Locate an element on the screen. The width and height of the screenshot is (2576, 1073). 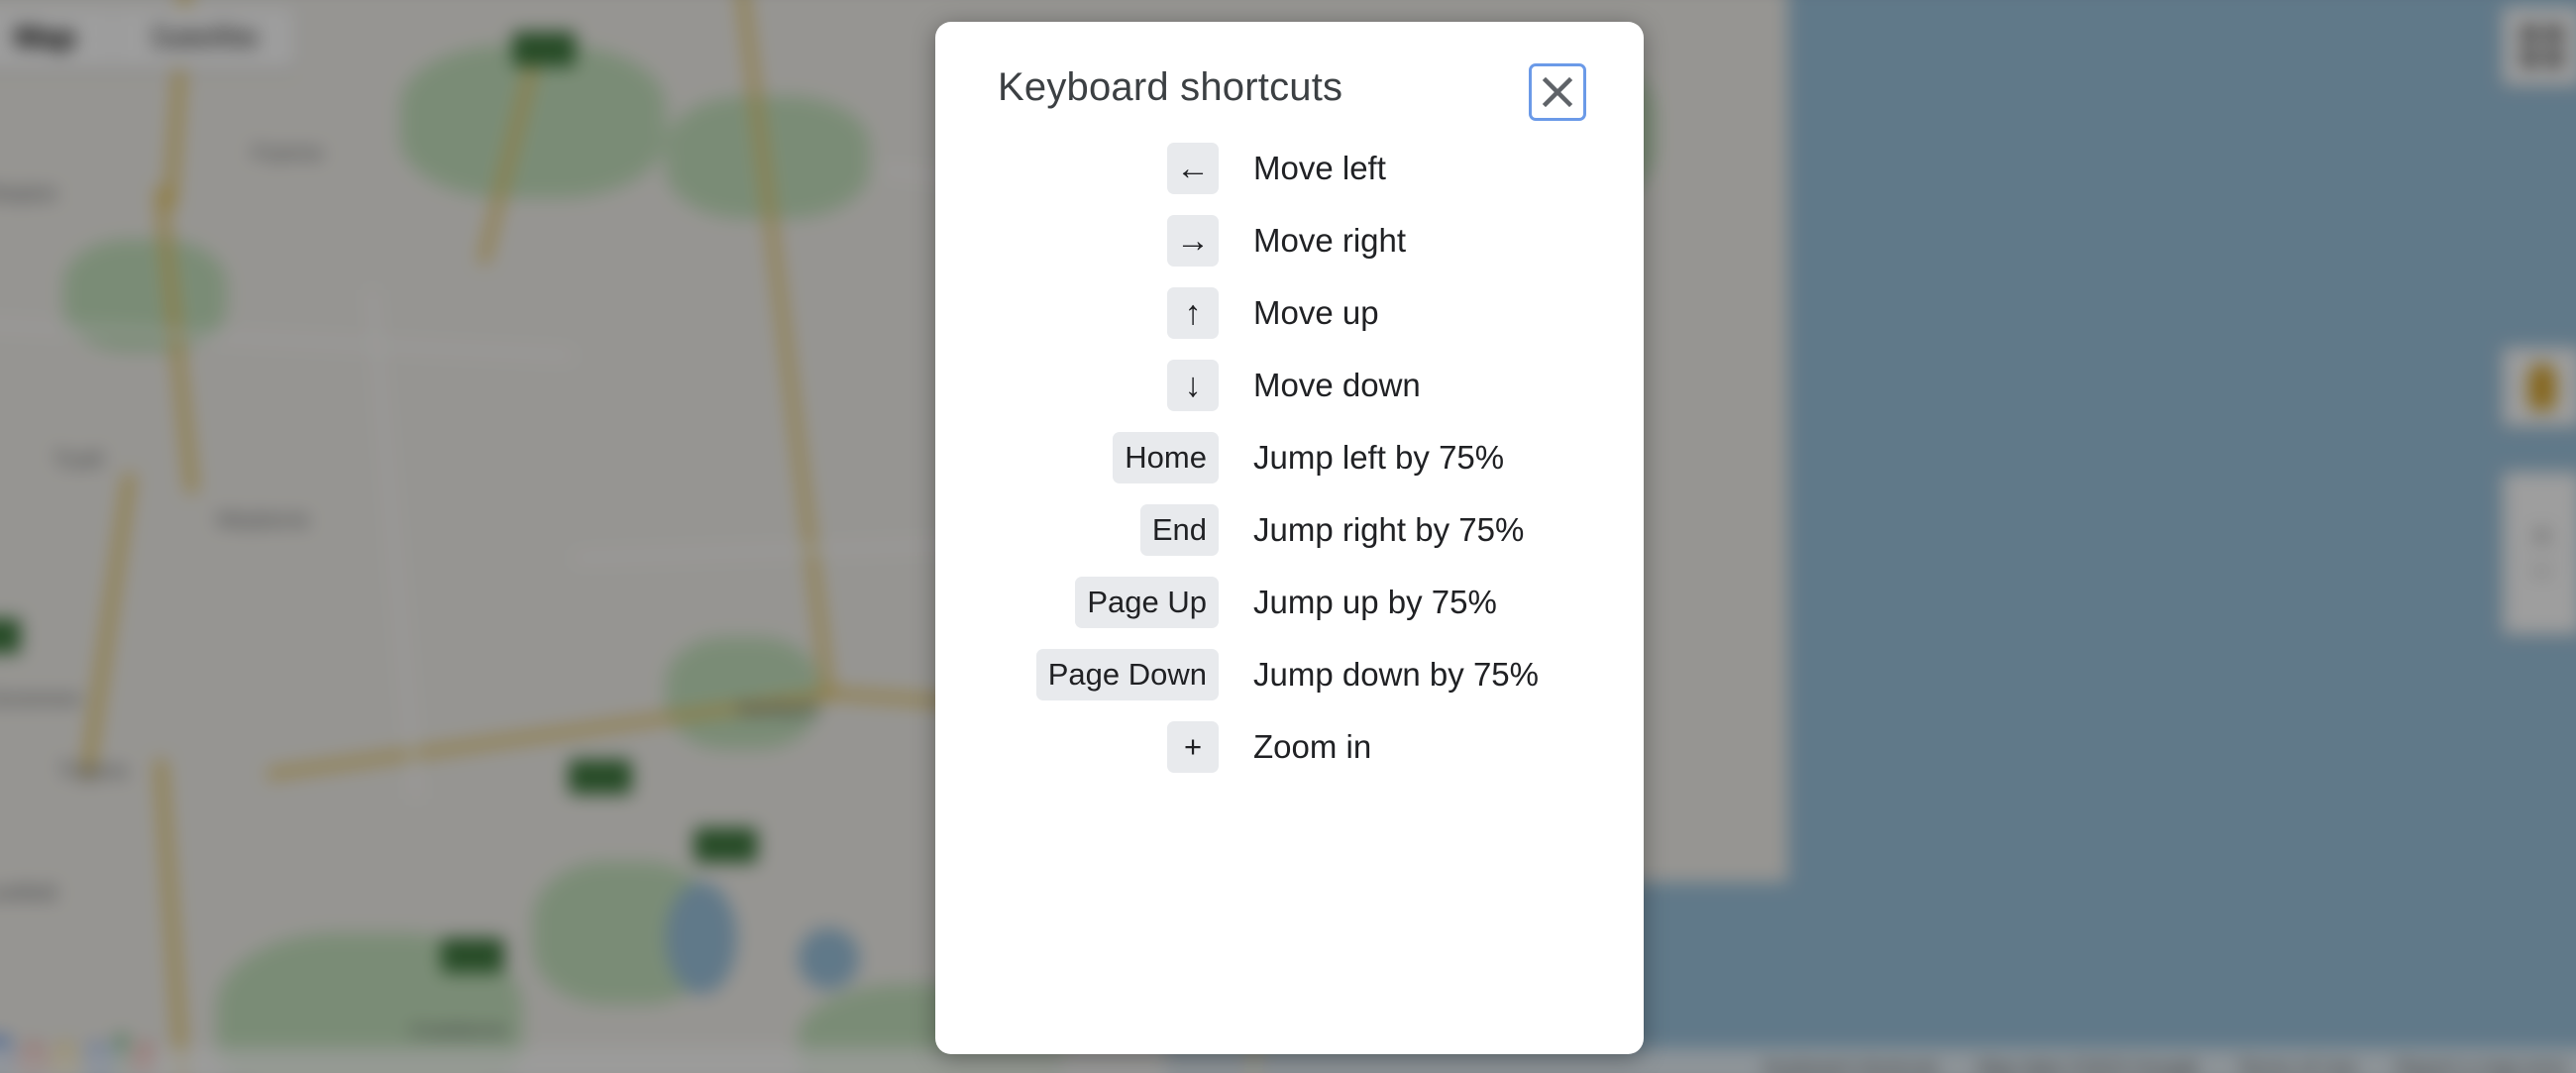
shortcut-key-cell: ↑ is located at coordinates (1077, 313).